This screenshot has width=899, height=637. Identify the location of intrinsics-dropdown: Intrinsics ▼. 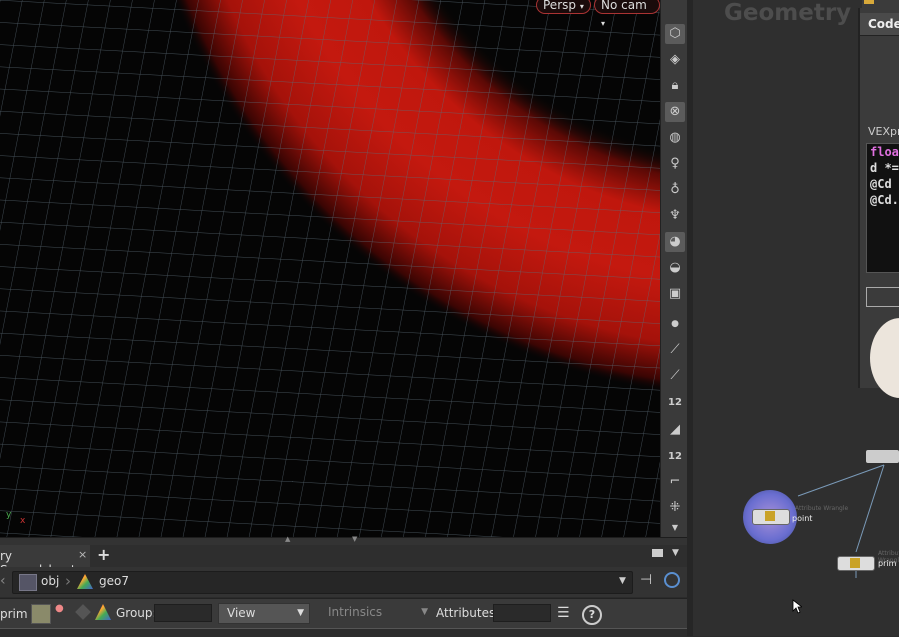
(374, 613).